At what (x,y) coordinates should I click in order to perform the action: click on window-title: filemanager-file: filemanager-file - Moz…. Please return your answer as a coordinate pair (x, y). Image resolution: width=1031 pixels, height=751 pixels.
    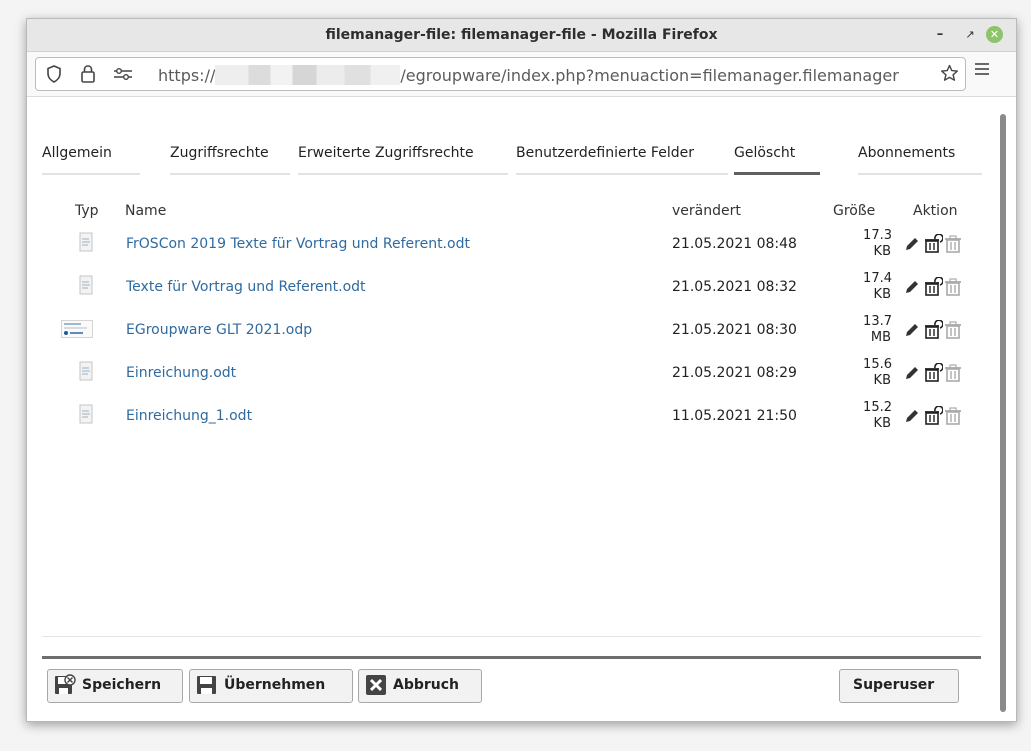
    Looking at the image, I should click on (521, 35).